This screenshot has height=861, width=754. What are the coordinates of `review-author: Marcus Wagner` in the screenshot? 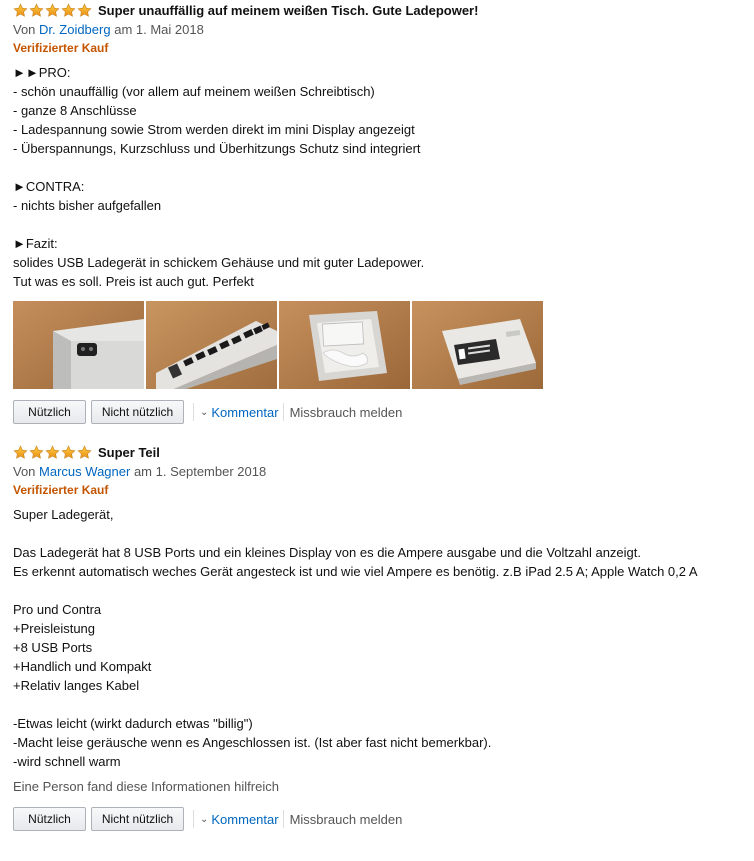 It's located at (84, 471).